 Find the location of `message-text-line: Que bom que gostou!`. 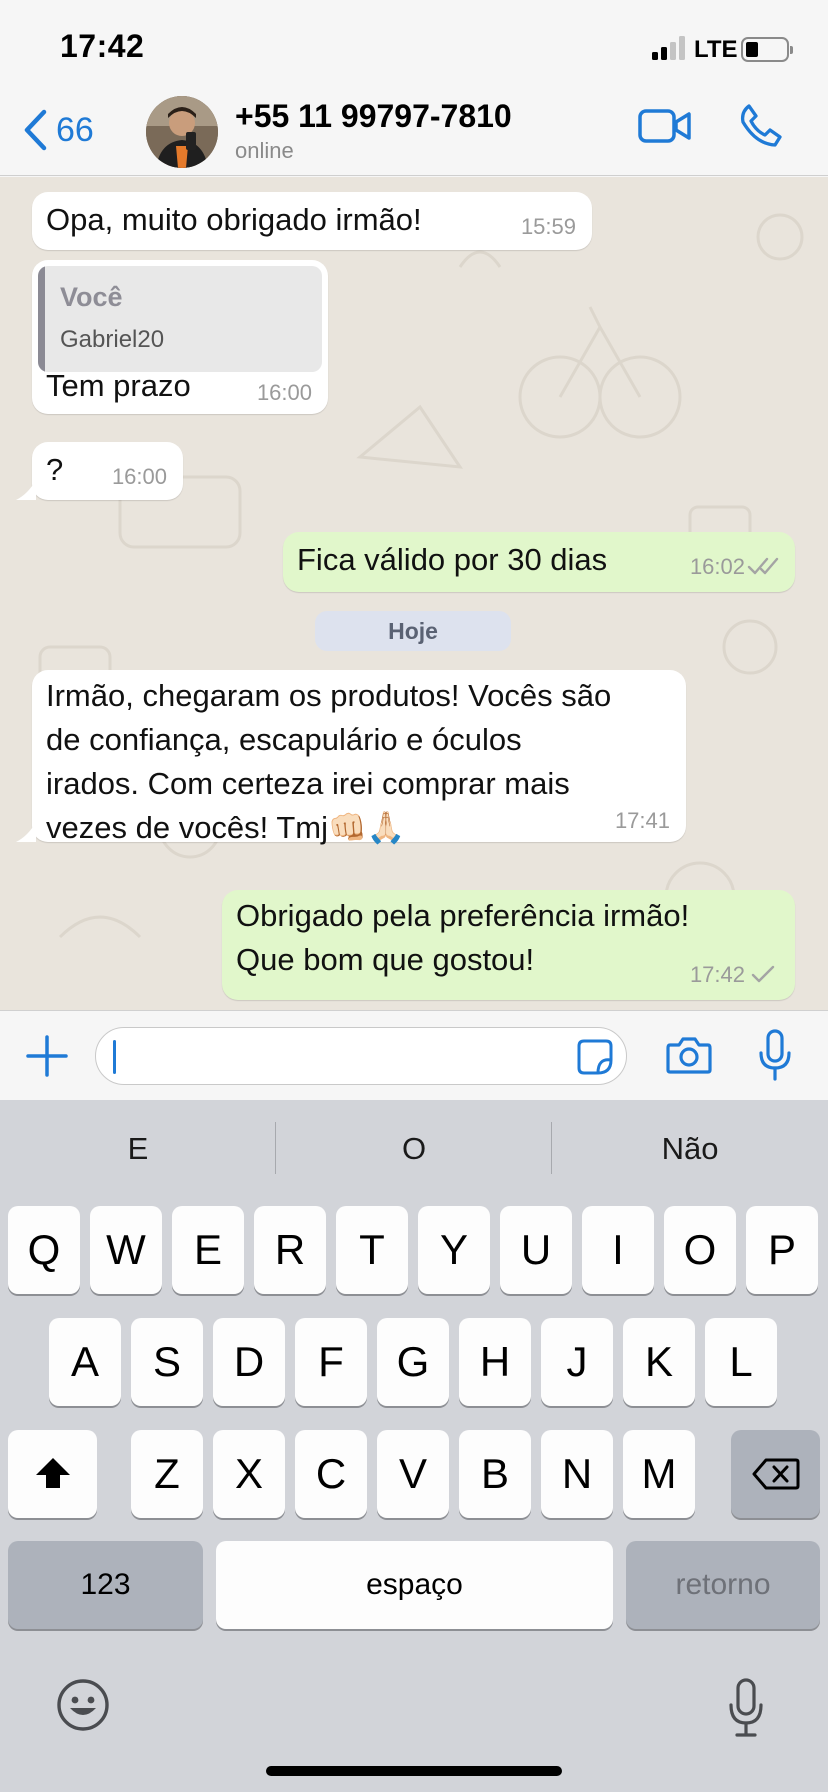

message-text-line: Que bom que gostou! is located at coordinates (385, 959).